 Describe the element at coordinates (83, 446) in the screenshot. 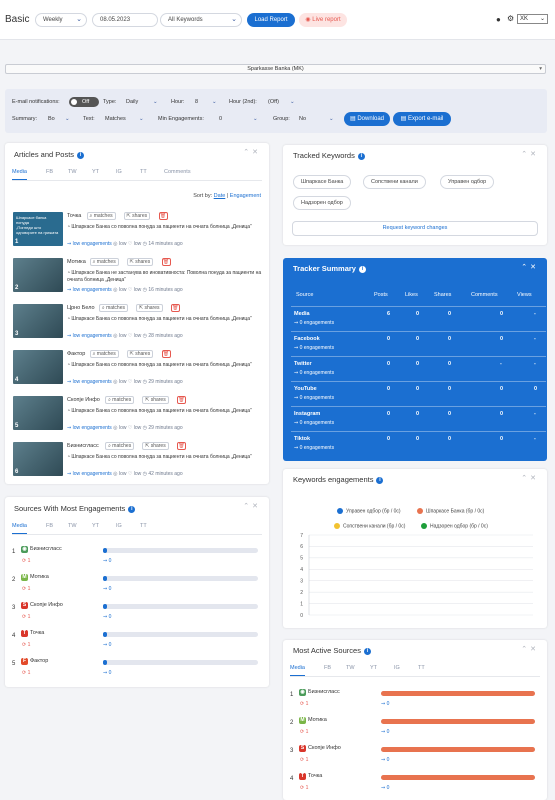

I see `article-source: Бизнисгласс` at that location.